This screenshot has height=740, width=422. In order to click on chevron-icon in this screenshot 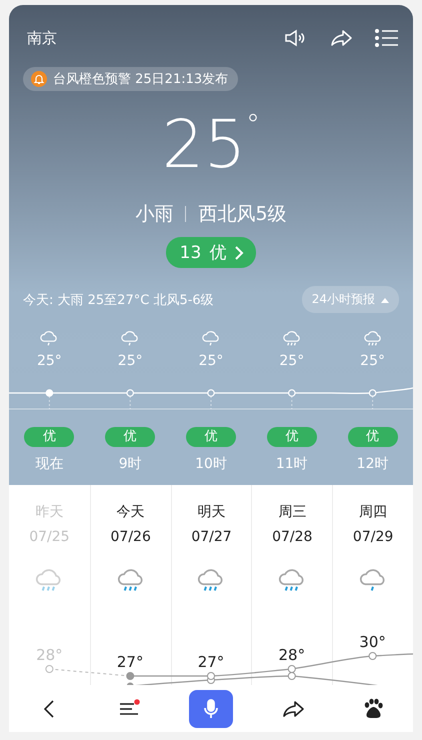, I will do `click(239, 253)`.